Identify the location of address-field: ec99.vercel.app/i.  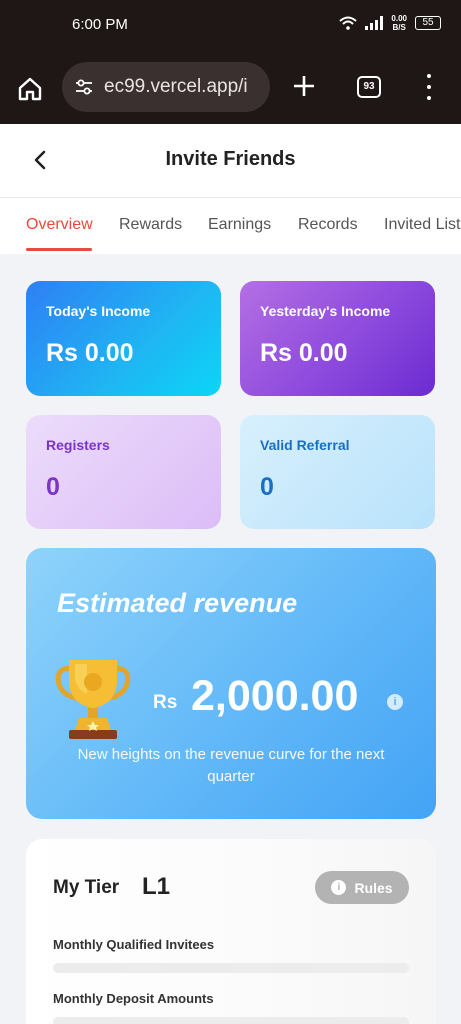
(166, 87).